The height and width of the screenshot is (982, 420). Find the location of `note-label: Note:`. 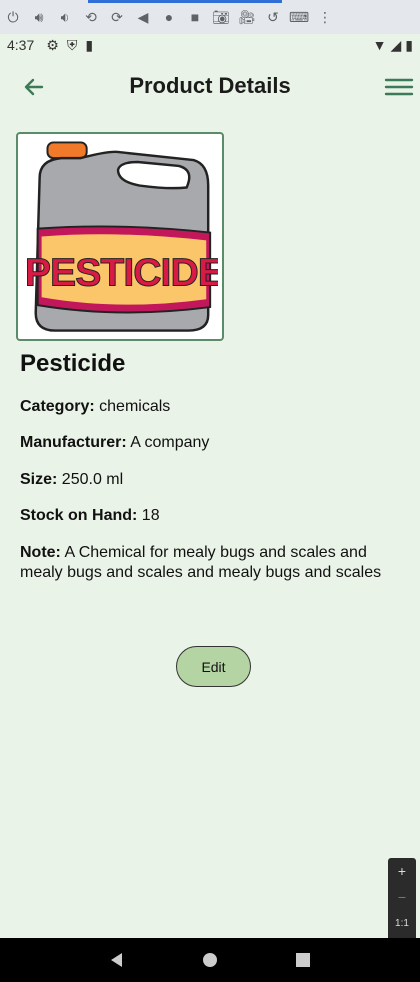

note-label: Note: is located at coordinates (40, 552).